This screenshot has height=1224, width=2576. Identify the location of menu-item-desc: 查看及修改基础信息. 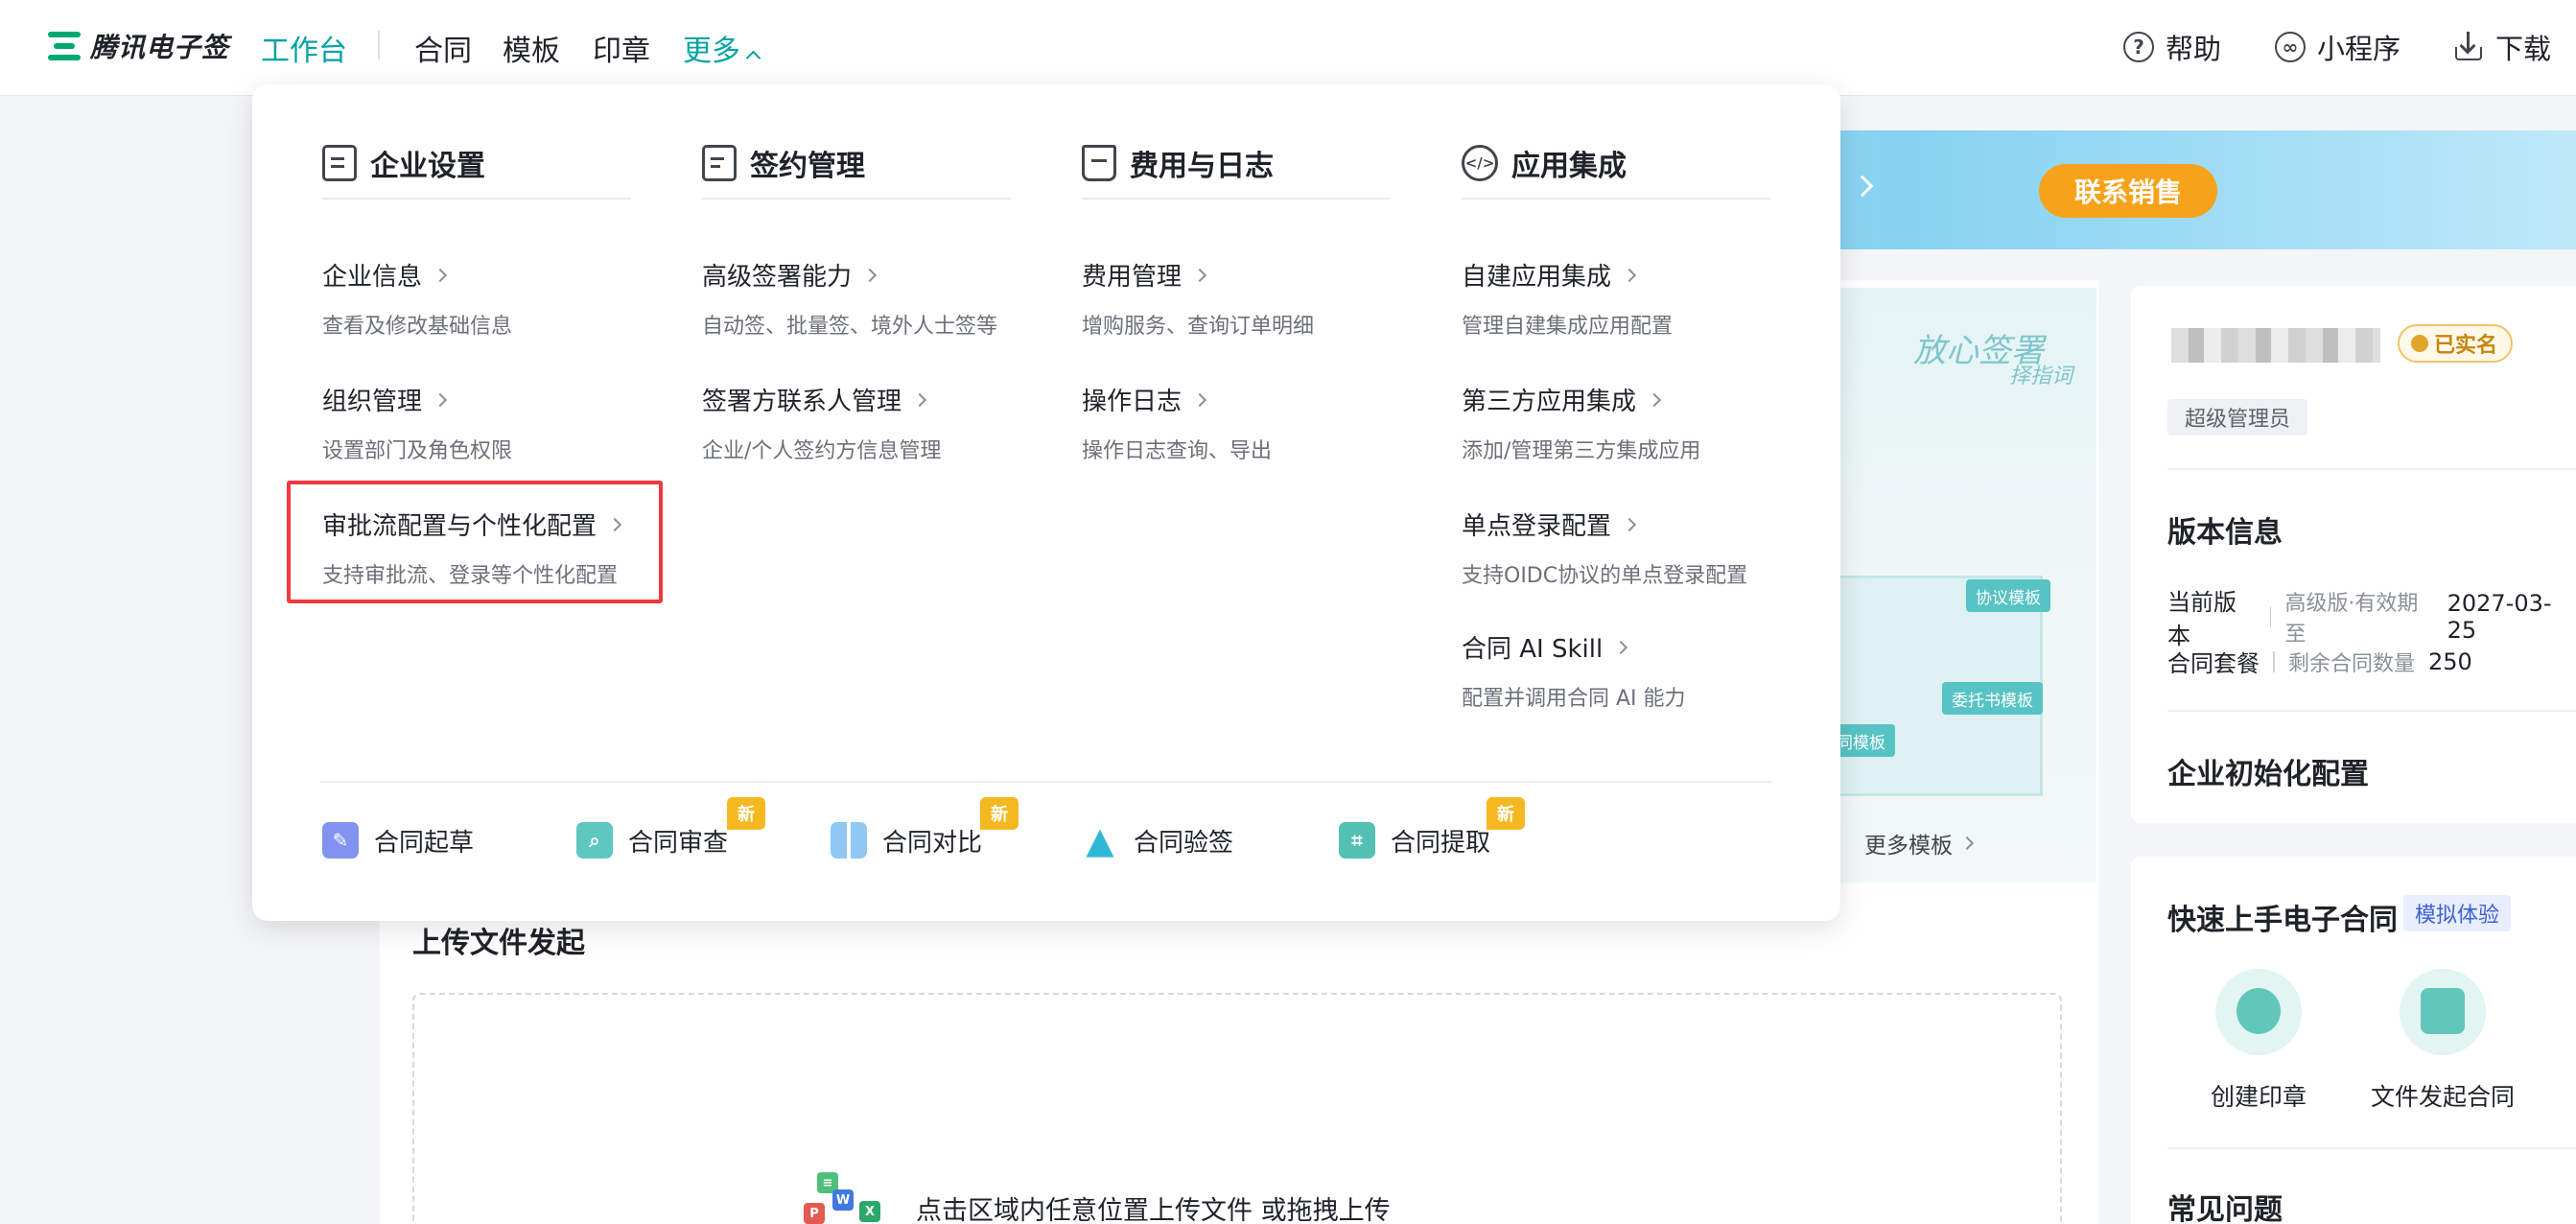
(417, 327).